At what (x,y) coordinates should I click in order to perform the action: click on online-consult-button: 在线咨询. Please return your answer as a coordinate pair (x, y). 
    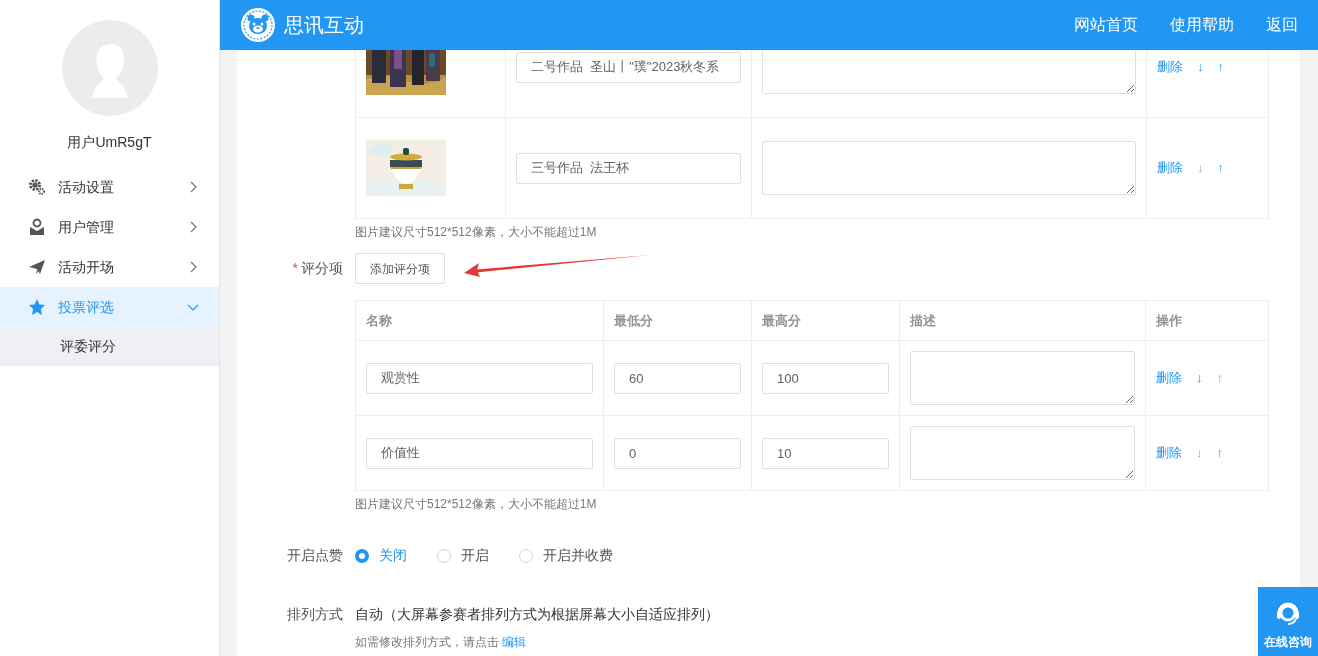
    Looking at the image, I should click on (1288, 621).